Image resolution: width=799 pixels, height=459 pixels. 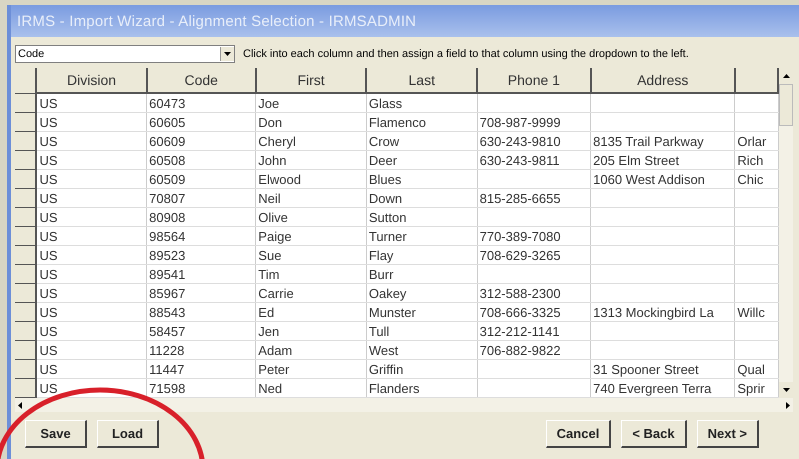 What do you see at coordinates (534, 160) in the screenshot?
I see `table-cell: 630-243-9811` at bounding box center [534, 160].